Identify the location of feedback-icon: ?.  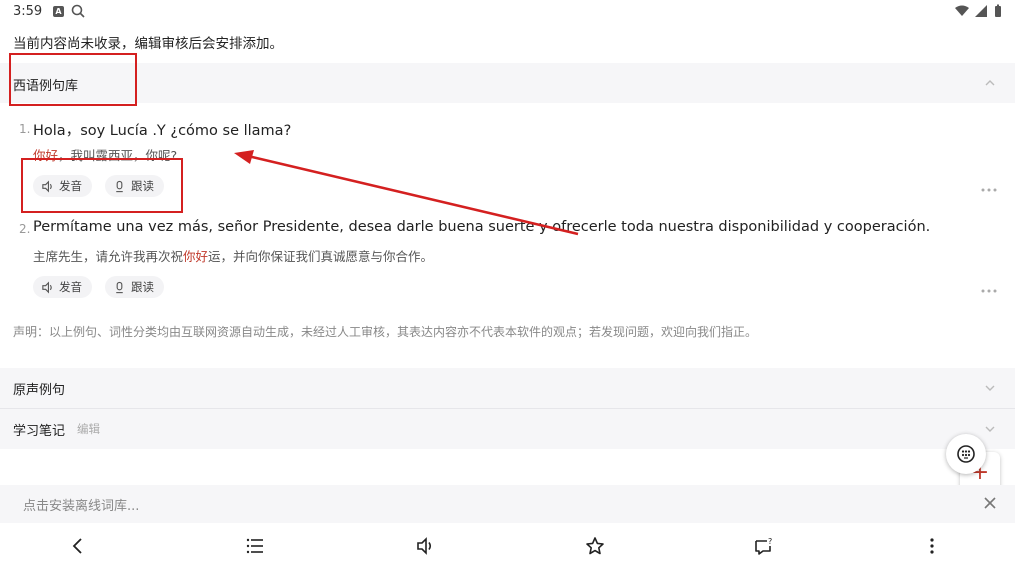
(763, 546).